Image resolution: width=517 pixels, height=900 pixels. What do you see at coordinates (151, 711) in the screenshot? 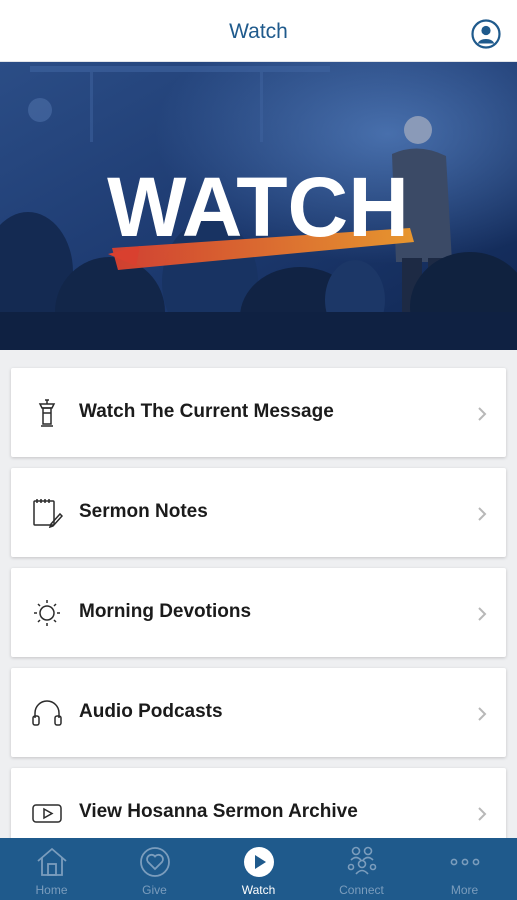
I see `menu-item-label: Audio Podcasts` at bounding box center [151, 711].